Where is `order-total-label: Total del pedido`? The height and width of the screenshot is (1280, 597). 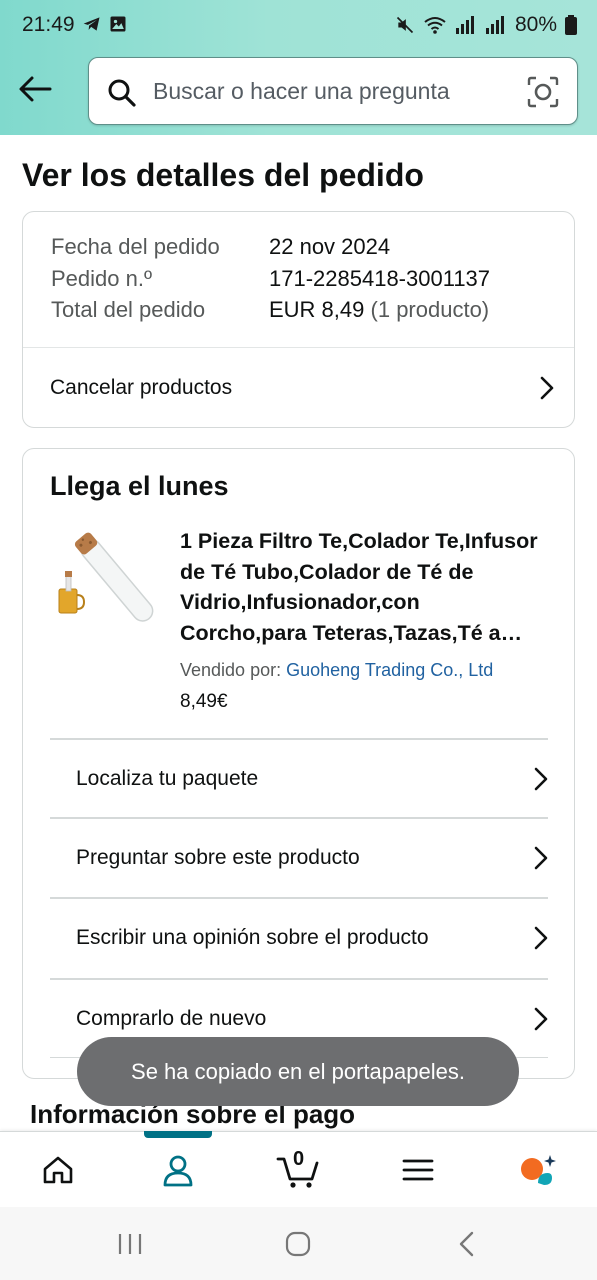
order-total-label: Total del pedido is located at coordinates (128, 309).